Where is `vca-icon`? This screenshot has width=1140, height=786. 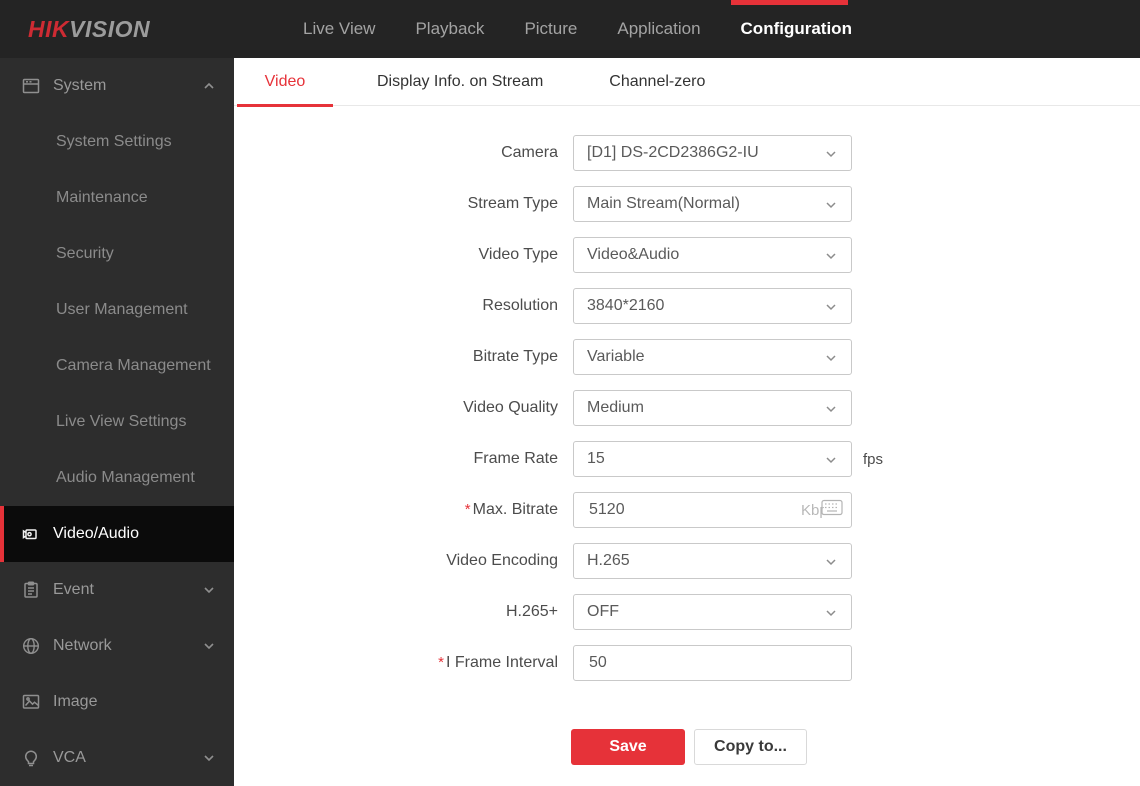 vca-icon is located at coordinates (31, 758).